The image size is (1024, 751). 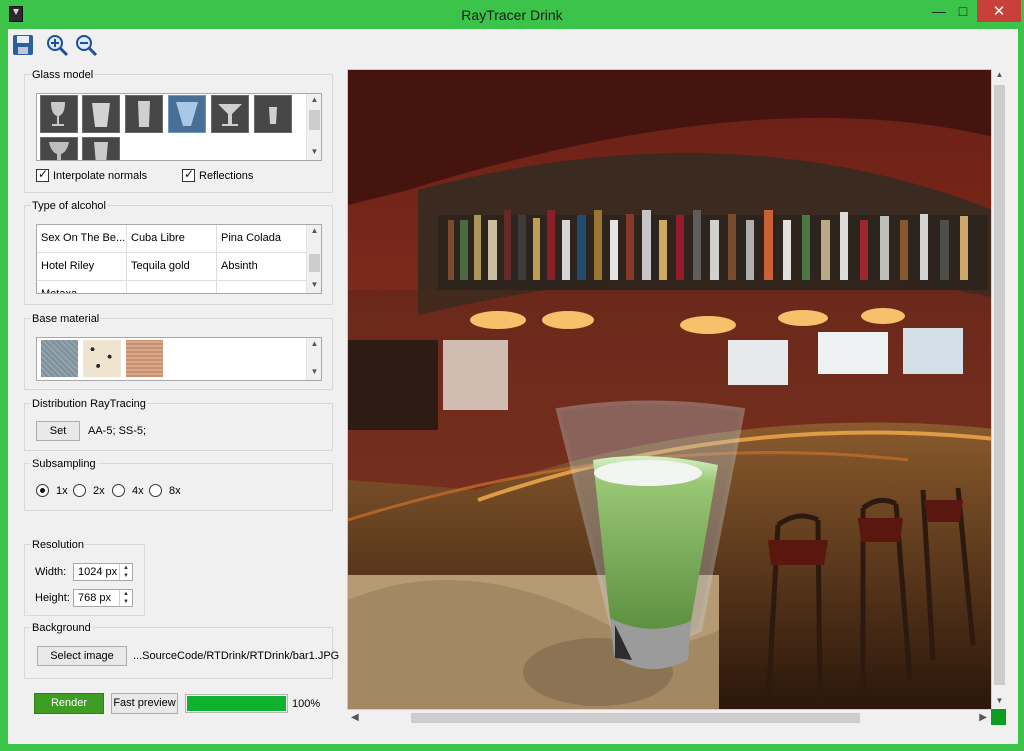 What do you see at coordinates (59, 114) in the screenshot?
I see `glass-model-wine` at bounding box center [59, 114].